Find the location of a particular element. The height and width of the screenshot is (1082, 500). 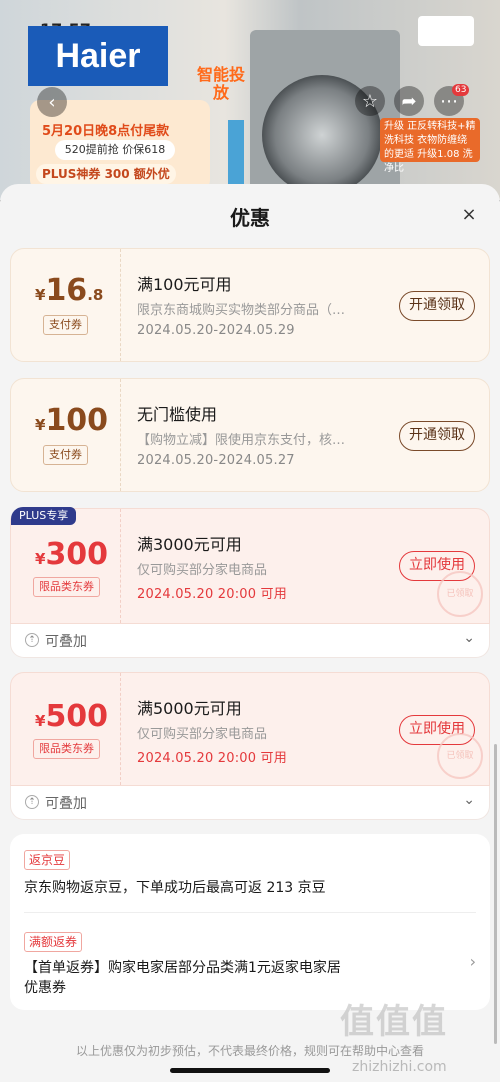

coupon-amount: ¥16.8 is located at coordinates (69, 290).